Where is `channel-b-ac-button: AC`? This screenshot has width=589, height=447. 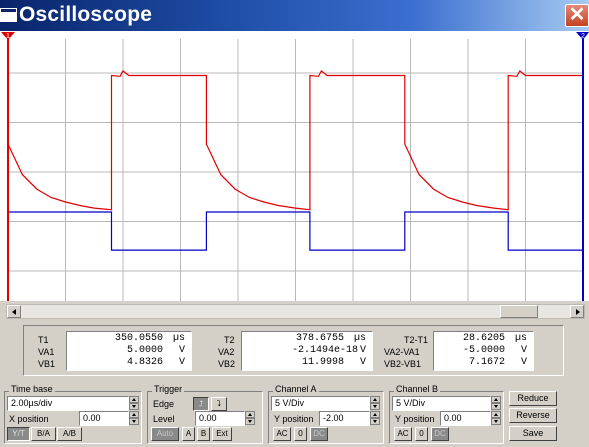
channel-b-ac-button: AC is located at coordinates (403, 434).